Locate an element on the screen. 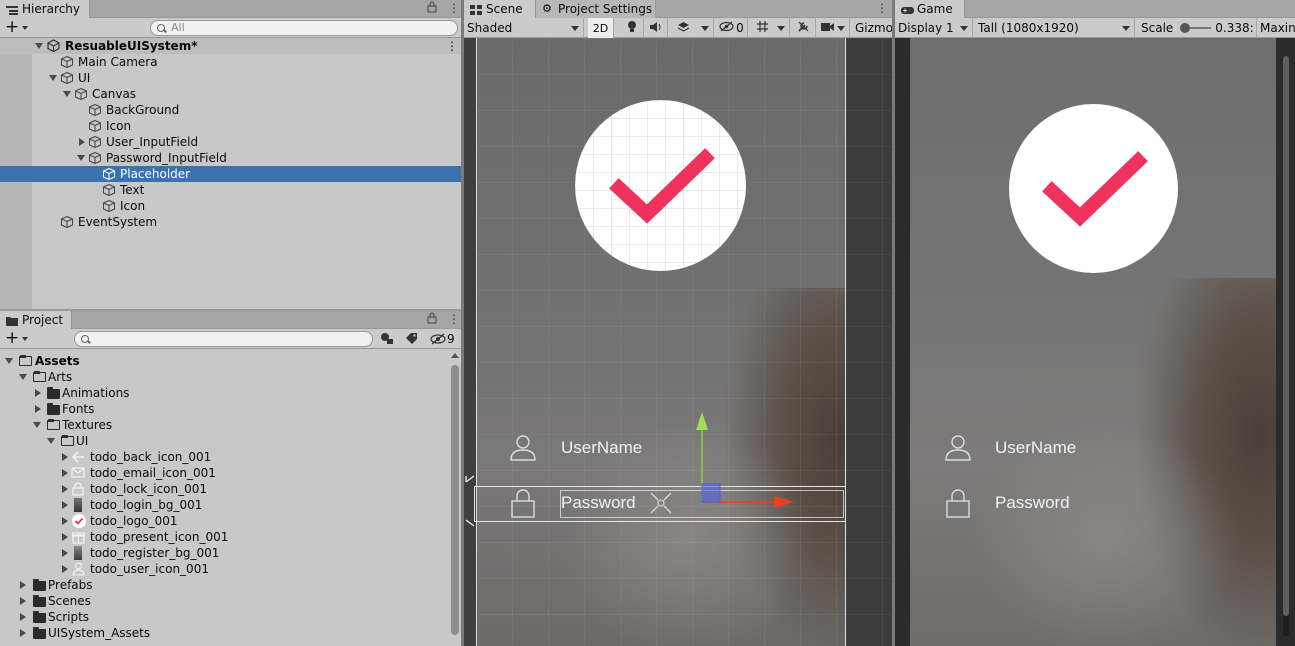  hierarchy-item: User_InputField is located at coordinates (230, 142).